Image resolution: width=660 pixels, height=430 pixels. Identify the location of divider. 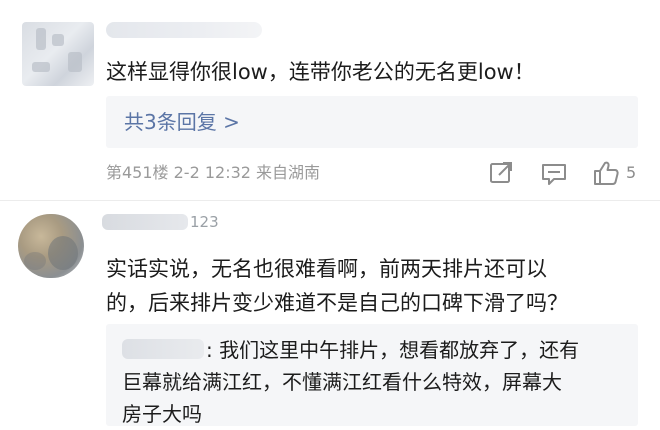
(330, 200).